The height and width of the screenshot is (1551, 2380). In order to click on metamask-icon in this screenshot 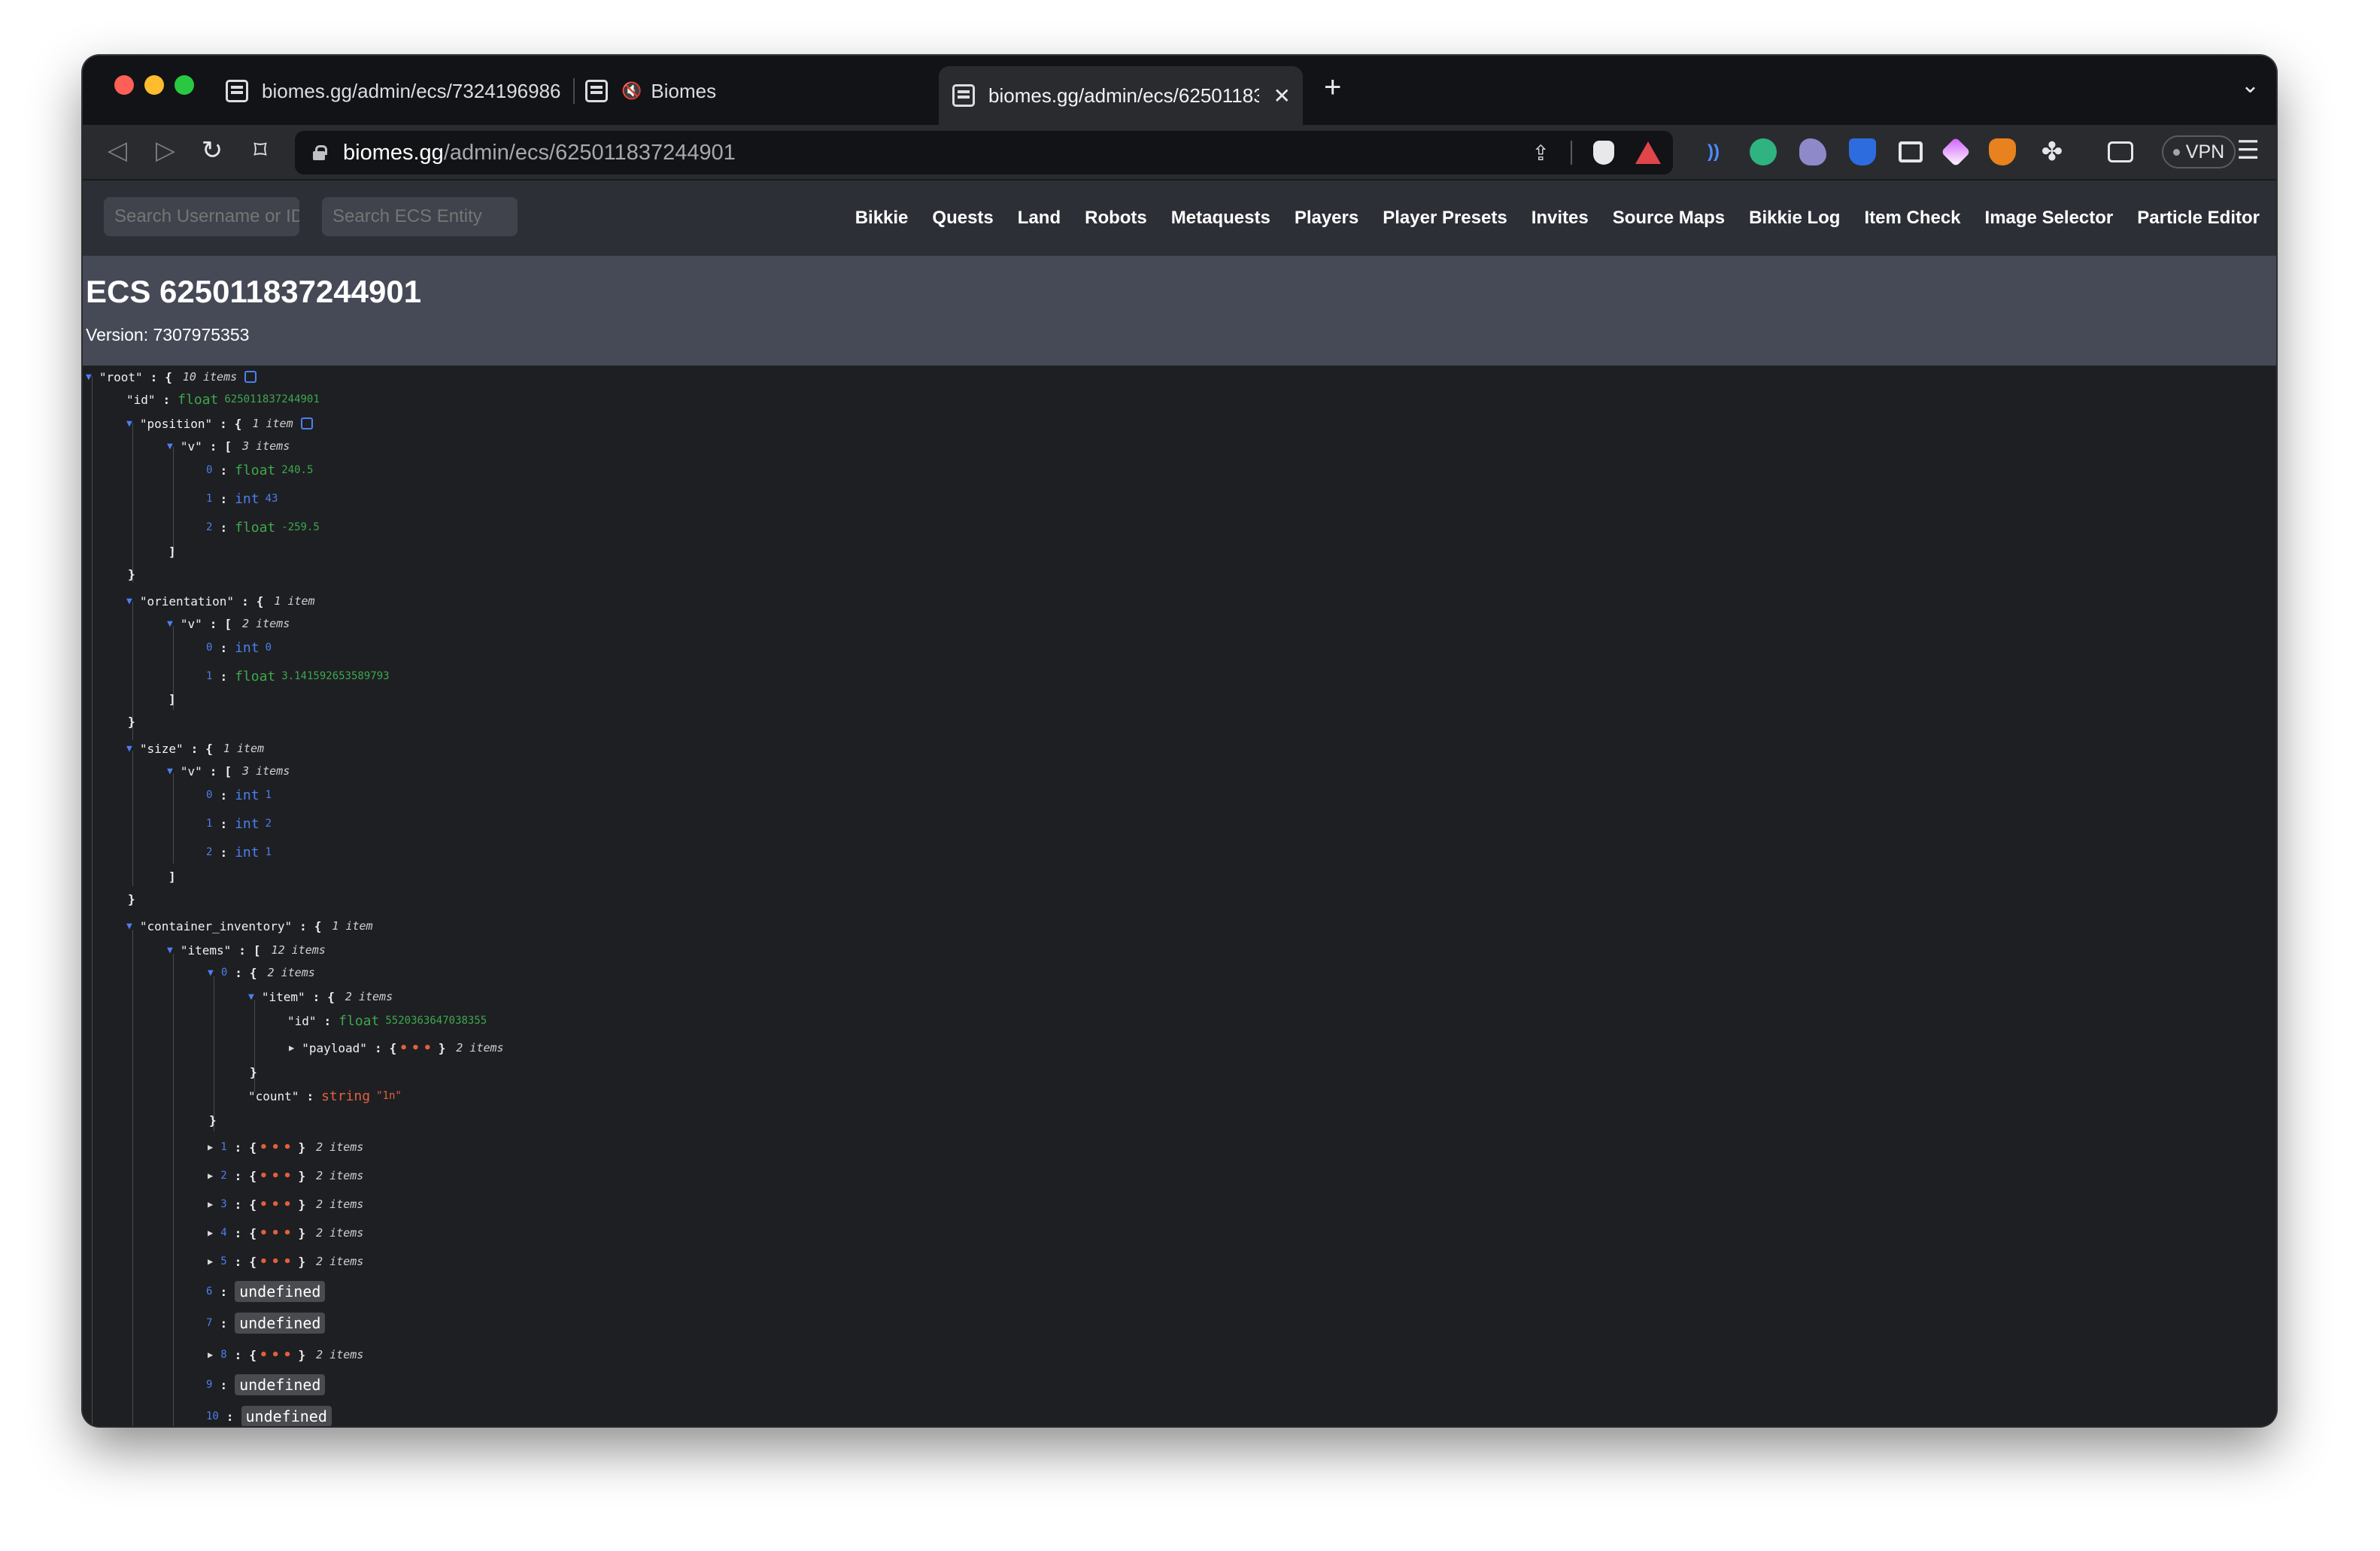, I will do `click(2002, 152)`.